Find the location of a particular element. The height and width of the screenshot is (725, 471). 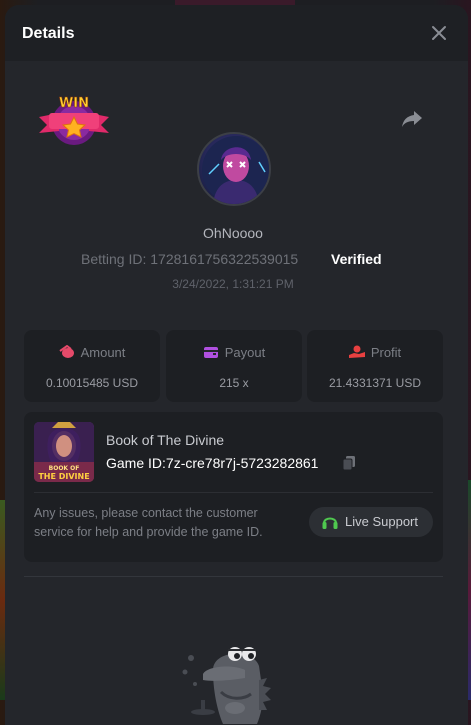

modal-title: Details is located at coordinates (48, 33).